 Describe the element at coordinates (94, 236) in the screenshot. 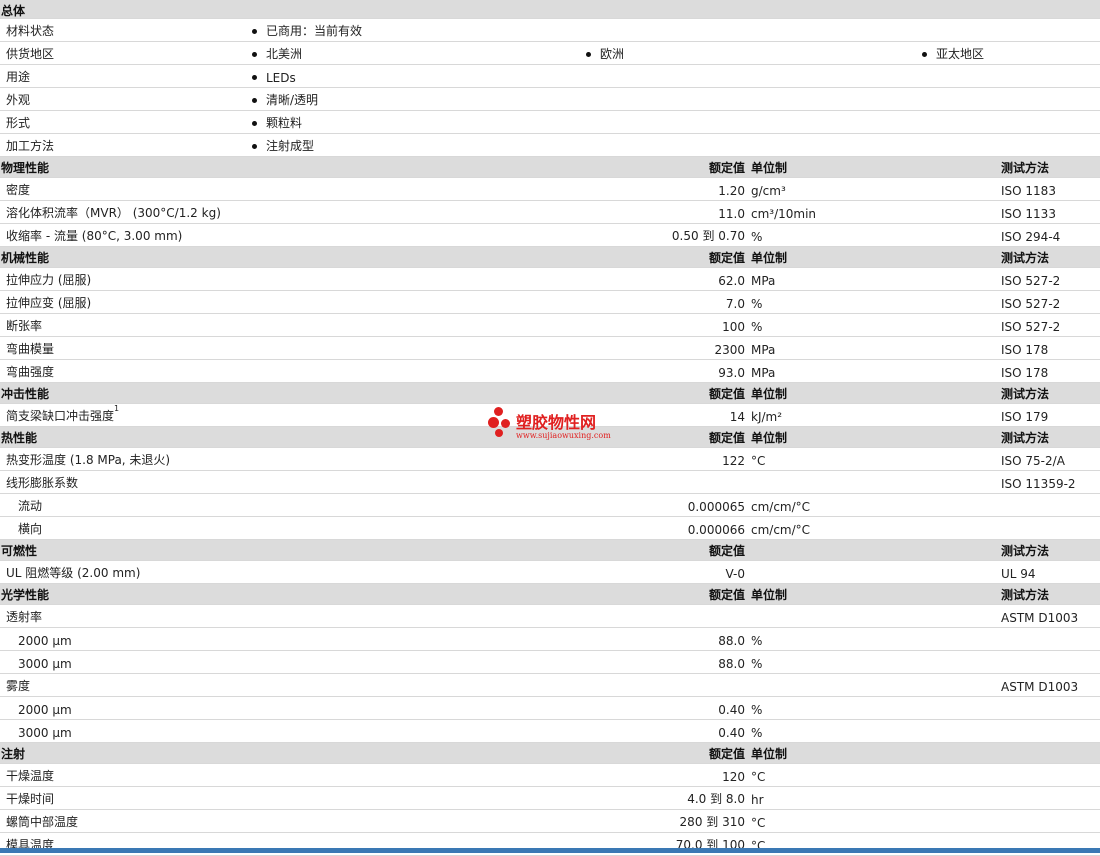

I see `property-label-text: 收缩率 - 流量 (80°C, 3.00 mm)` at that location.